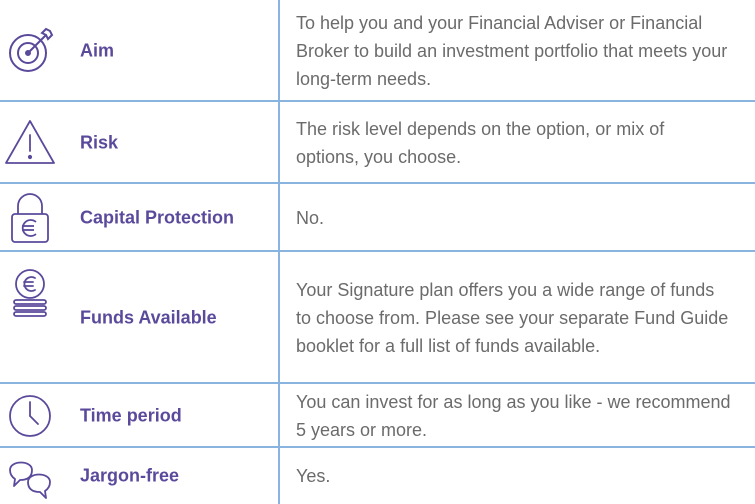 The height and width of the screenshot is (504, 755). Describe the element at coordinates (310, 218) in the screenshot. I see `row-description-capital-protection: No.` at that location.